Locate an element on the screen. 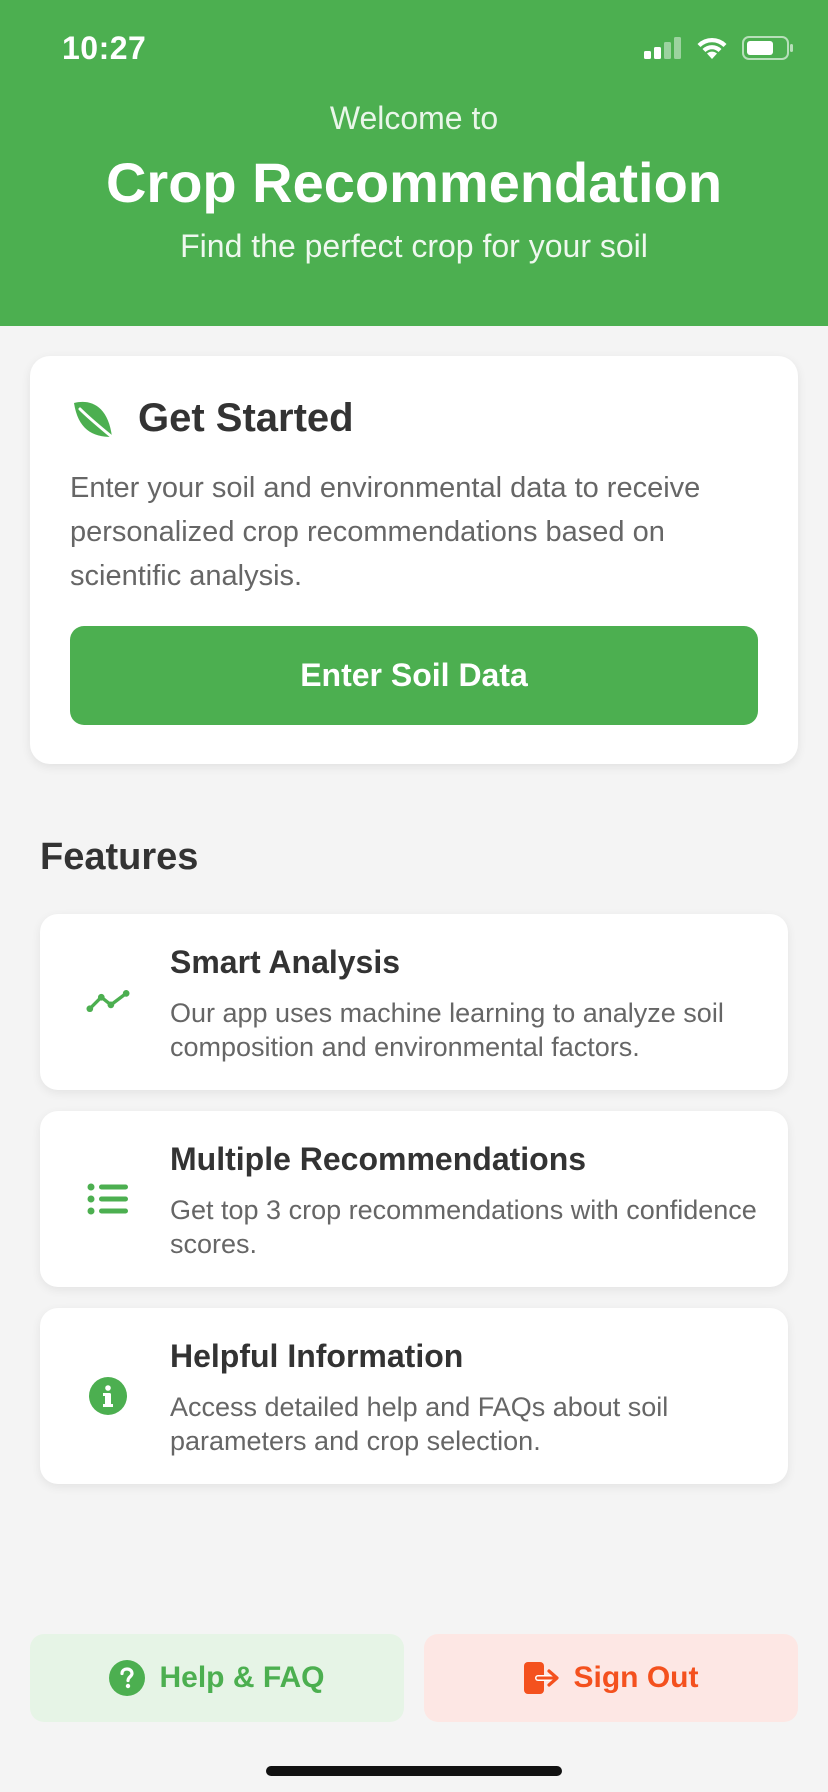  welcome-text: Welcome to is located at coordinates (414, 118).